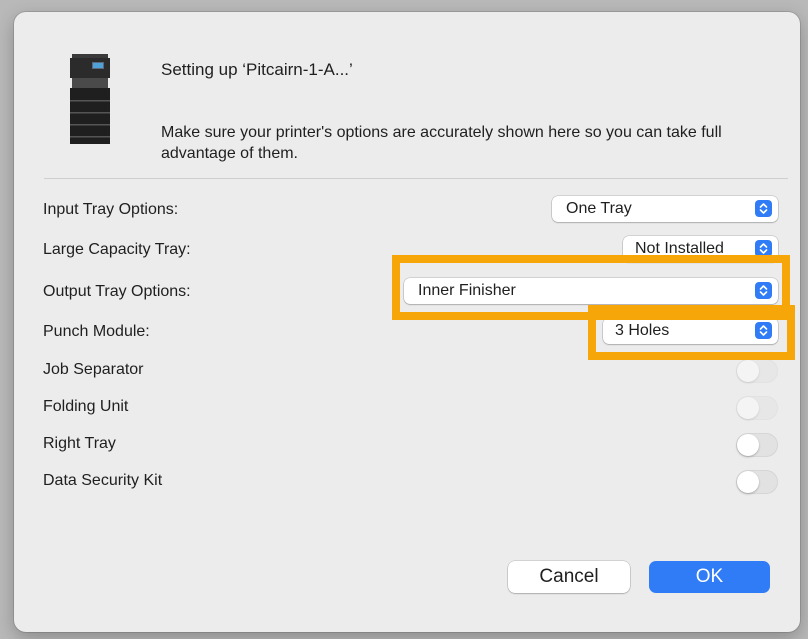  I want to click on data-security-kit-toggle, so click(757, 482).